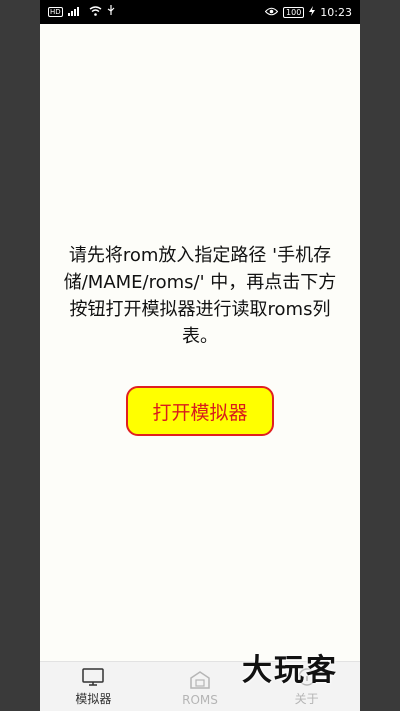  What do you see at coordinates (55, 12) in the screenshot?
I see `hd-badge: HD` at bounding box center [55, 12].